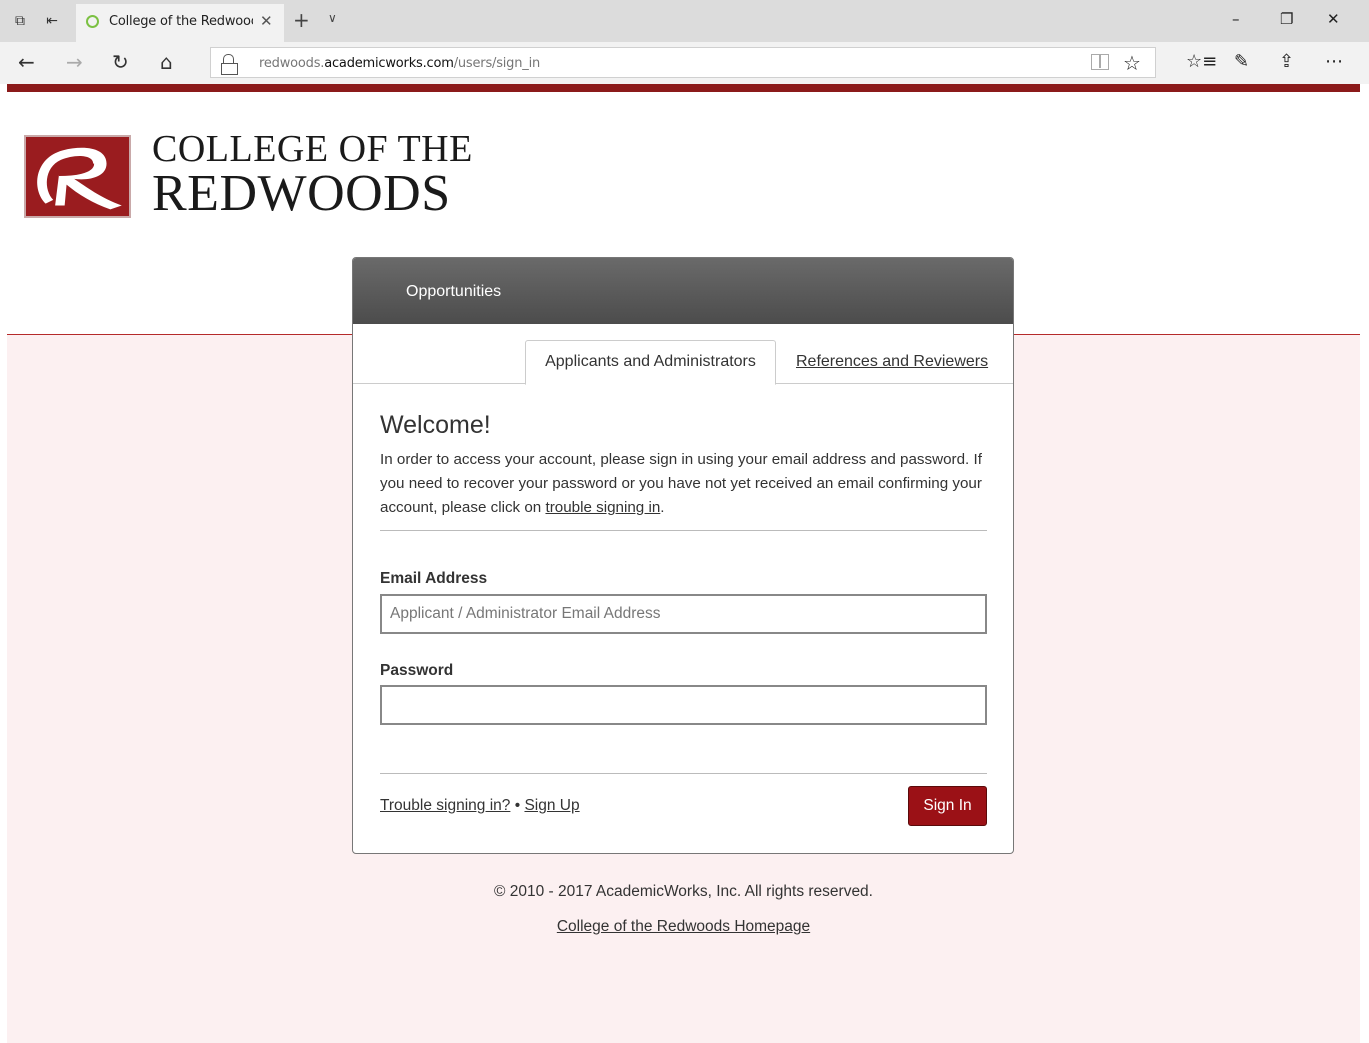 Image resolution: width=1369 pixels, height=1043 pixels. I want to click on tab-title: College of the Redwooc, so click(181, 21).